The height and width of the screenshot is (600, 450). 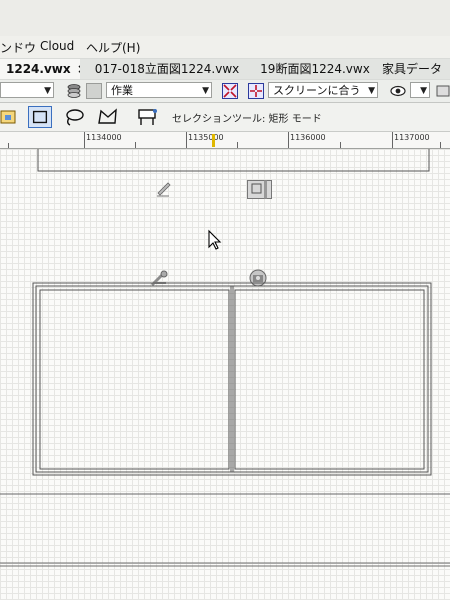 I want to click on tab-label: 家具データ, so click(x=412, y=69).